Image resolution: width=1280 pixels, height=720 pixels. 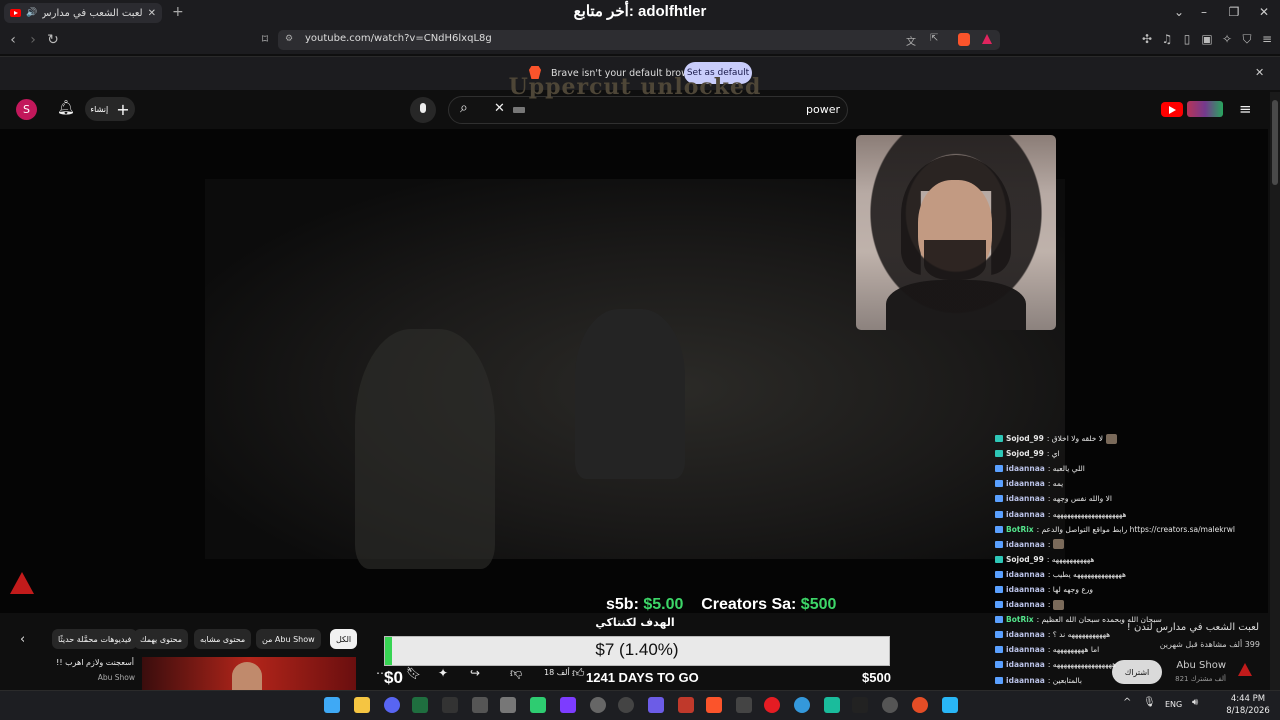 I want to click on chat-message: Sojod_99: اي, so click(x=1130, y=453).